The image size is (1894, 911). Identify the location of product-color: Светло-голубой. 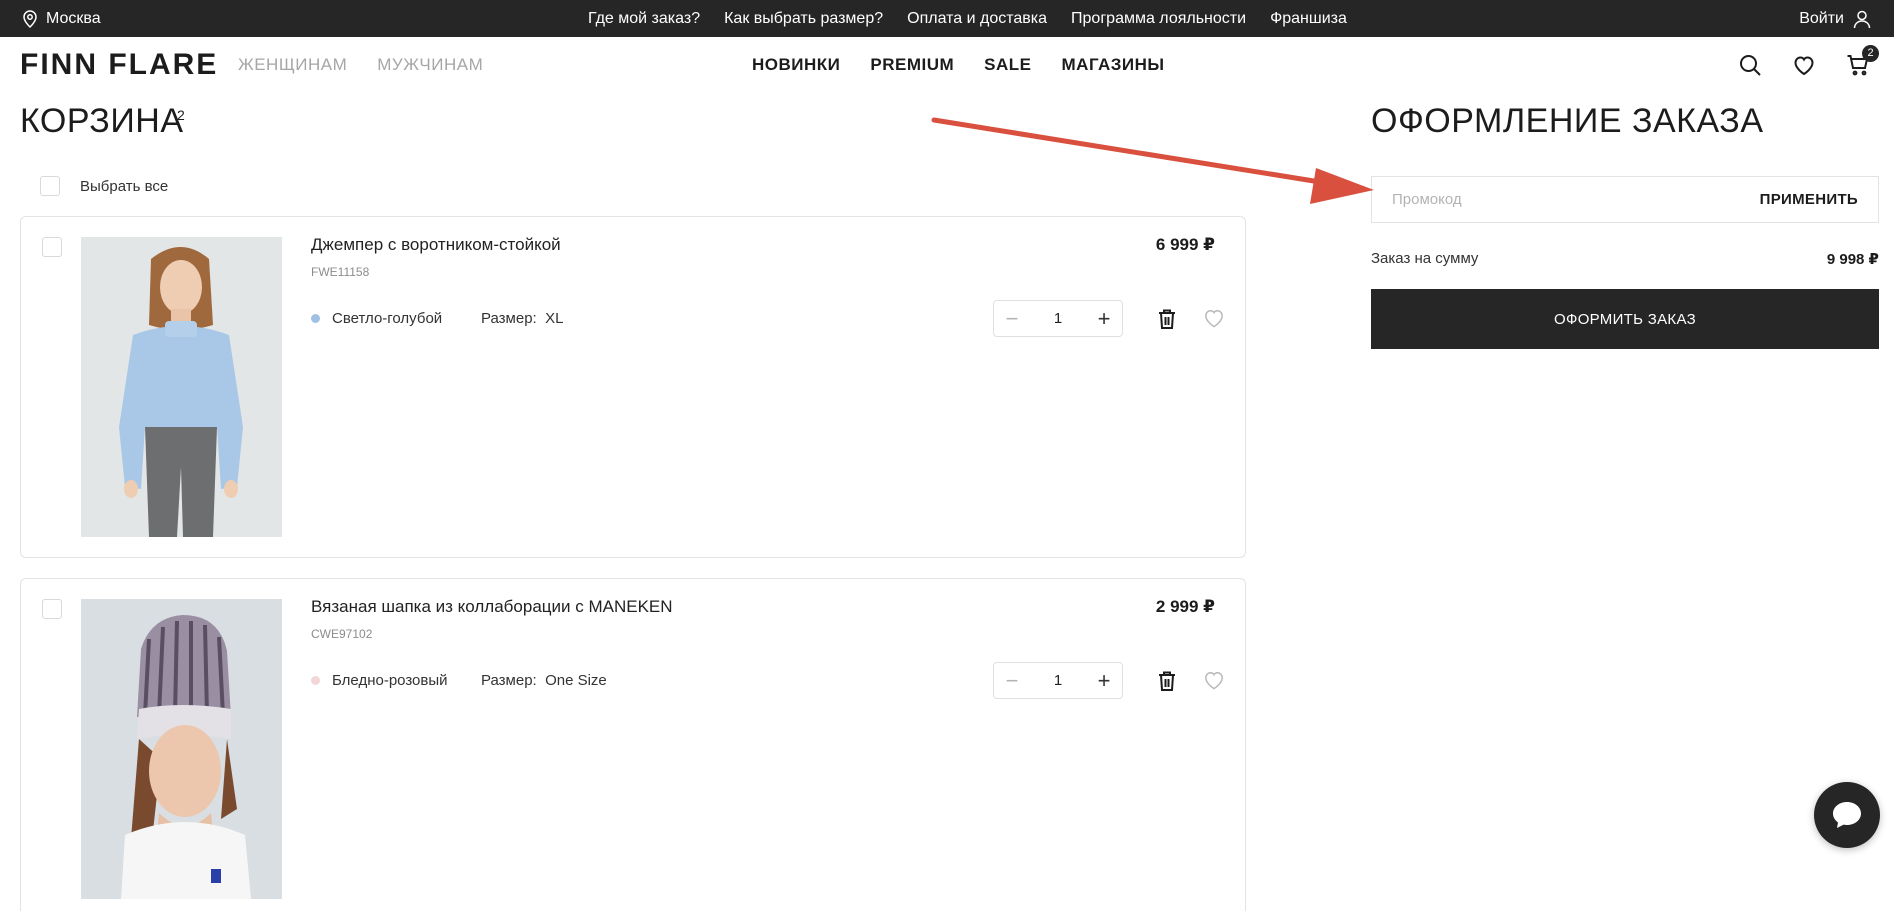
(376, 318).